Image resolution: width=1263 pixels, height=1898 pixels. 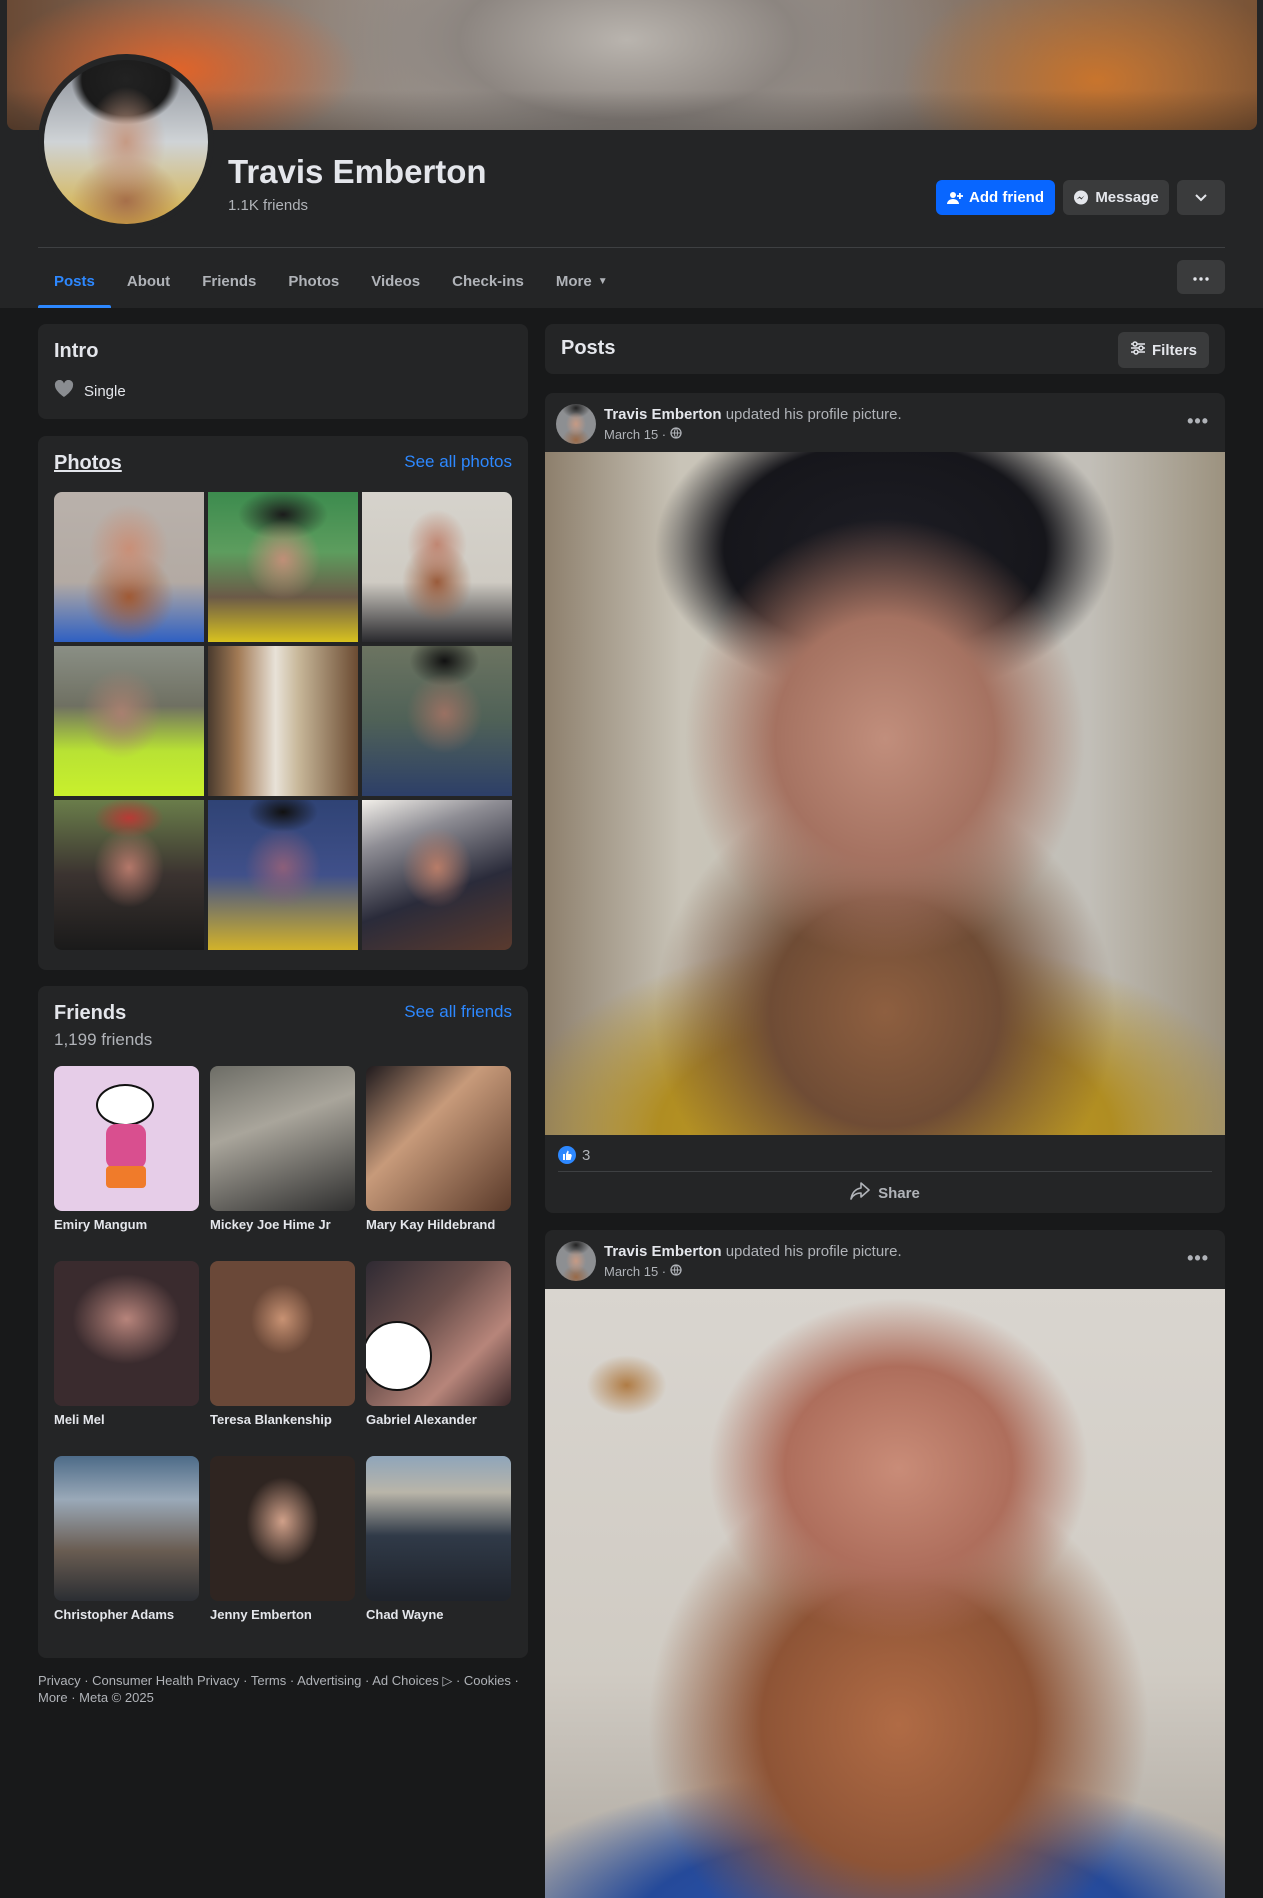 I want to click on profile-options-button, so click(x=1201, y=197).